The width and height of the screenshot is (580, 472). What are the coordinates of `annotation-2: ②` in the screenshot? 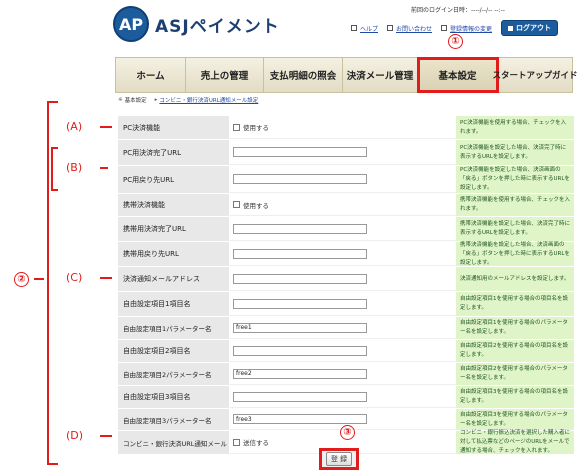 It's located at (21, 279).